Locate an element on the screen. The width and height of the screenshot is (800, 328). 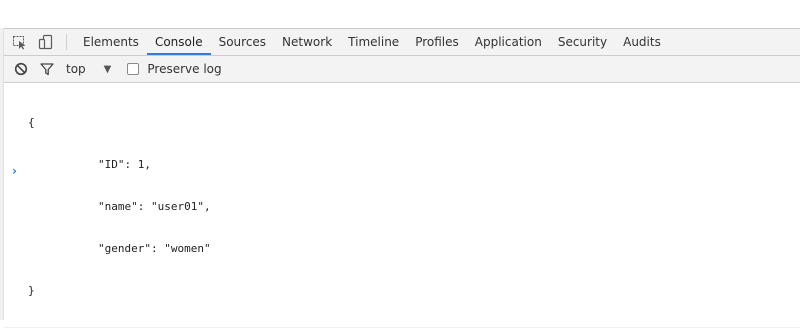
tab-sources: Sources is located at coordinates (242, 42).